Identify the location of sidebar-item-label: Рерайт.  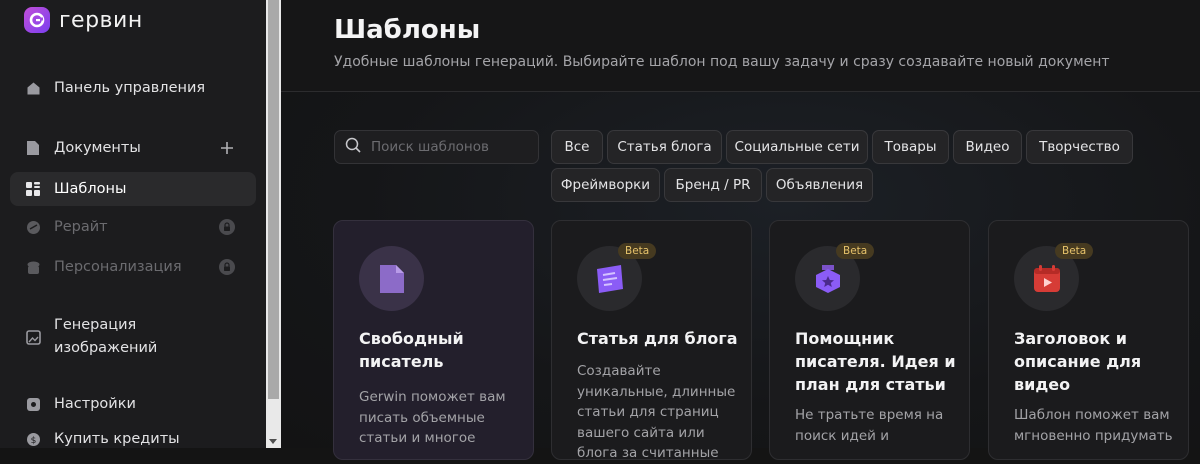
(81, 227).